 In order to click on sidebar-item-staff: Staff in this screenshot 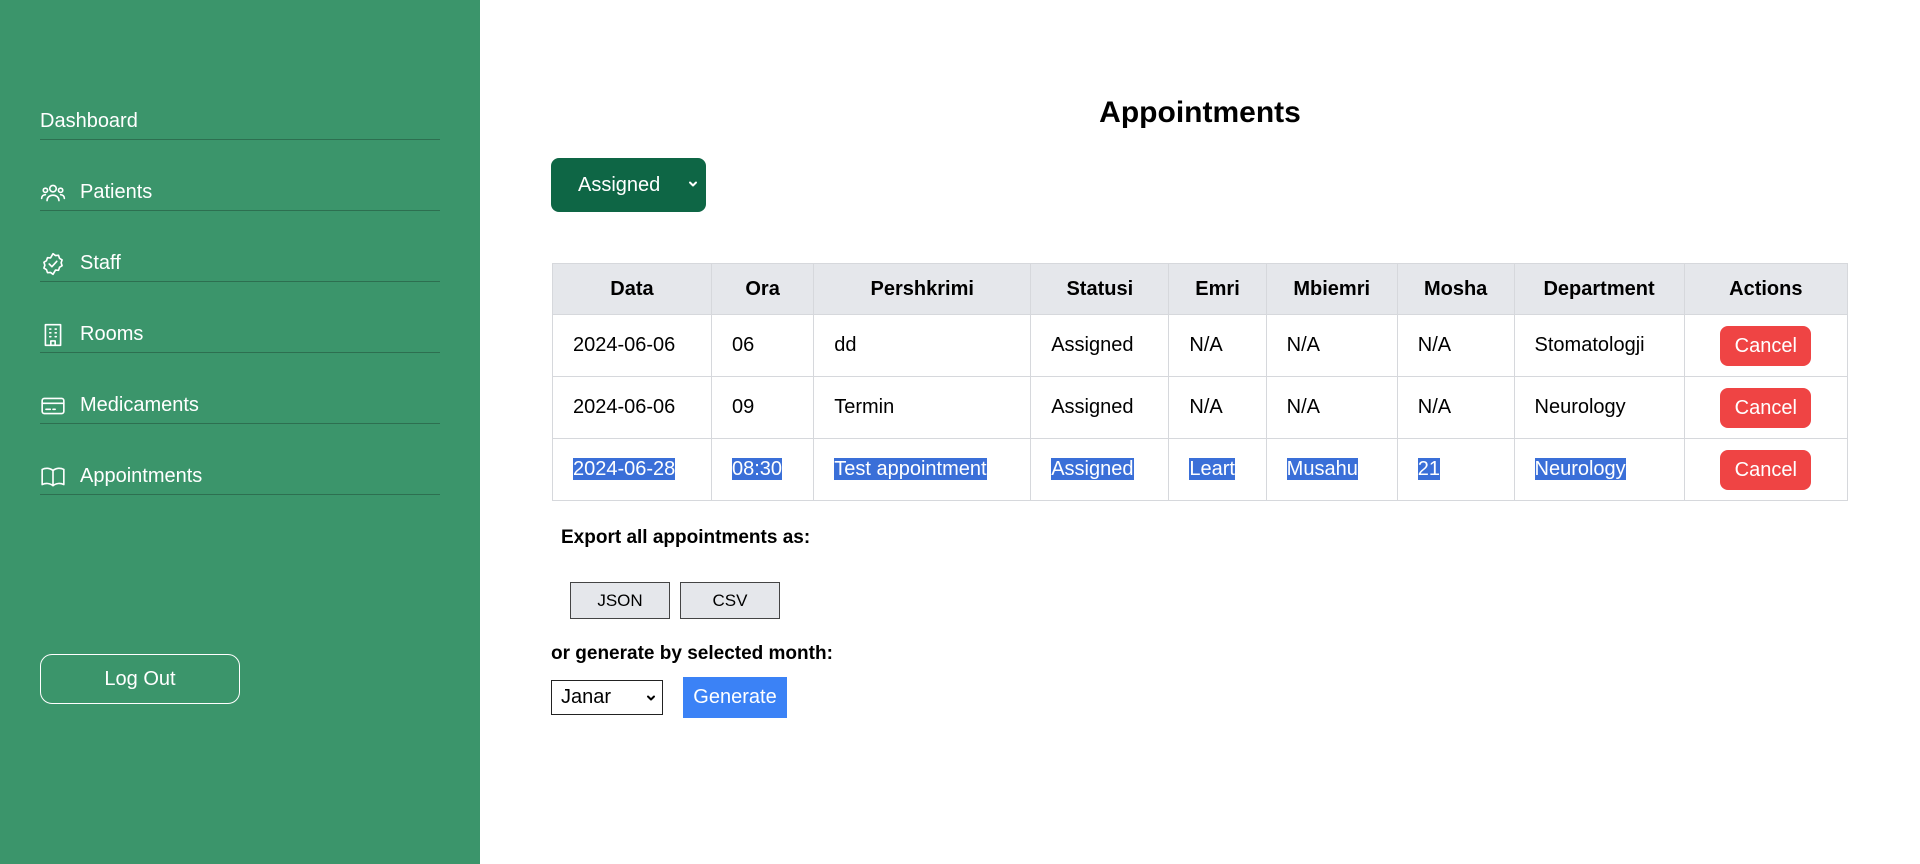, I will do `click(240, 264)`.